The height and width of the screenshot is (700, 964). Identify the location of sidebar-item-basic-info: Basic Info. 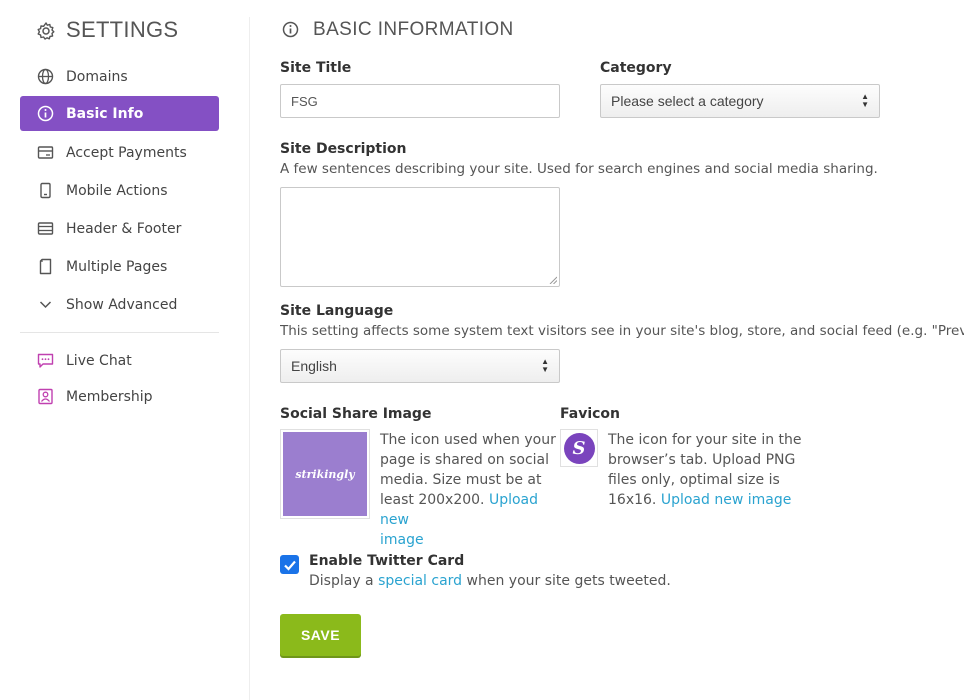
(119, 113).